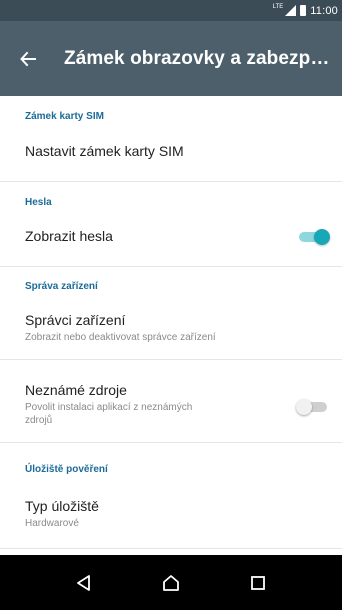  I want to click on status-bar: LTE 11:00, so click(171, 10).